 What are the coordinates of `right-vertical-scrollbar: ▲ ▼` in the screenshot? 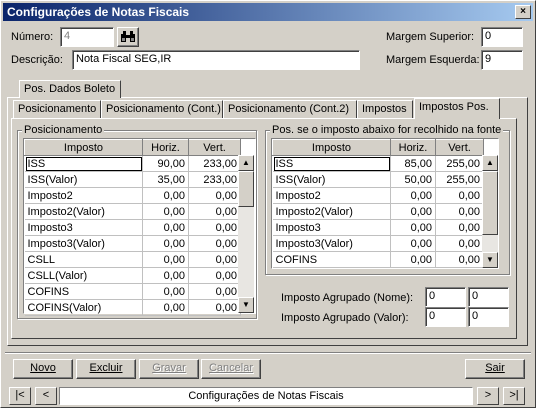 It's located at (490, 211).